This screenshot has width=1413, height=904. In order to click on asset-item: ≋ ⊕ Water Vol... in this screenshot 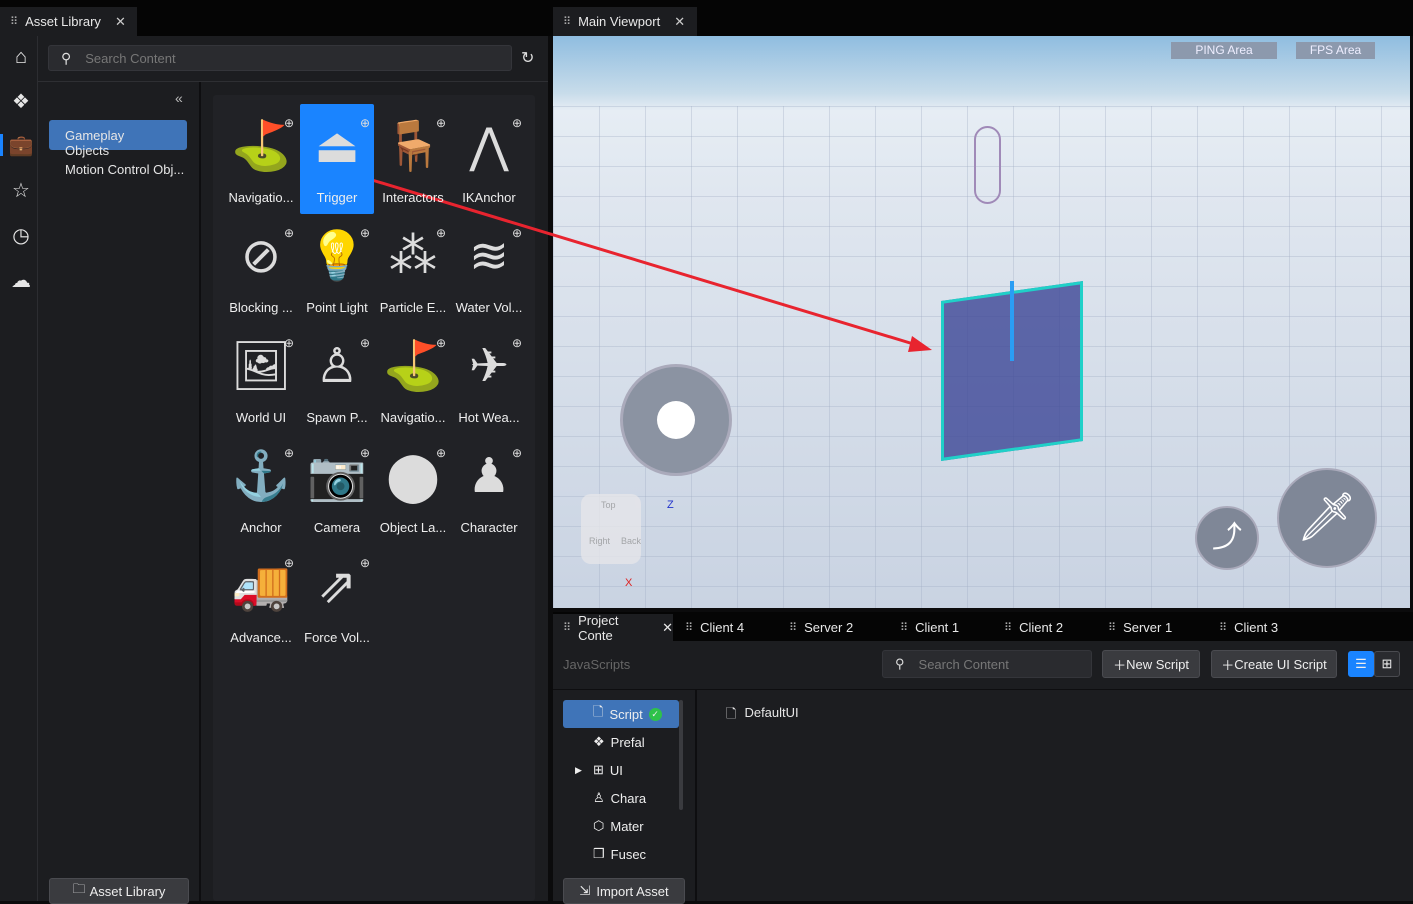, I will do `click(489, 269)`.